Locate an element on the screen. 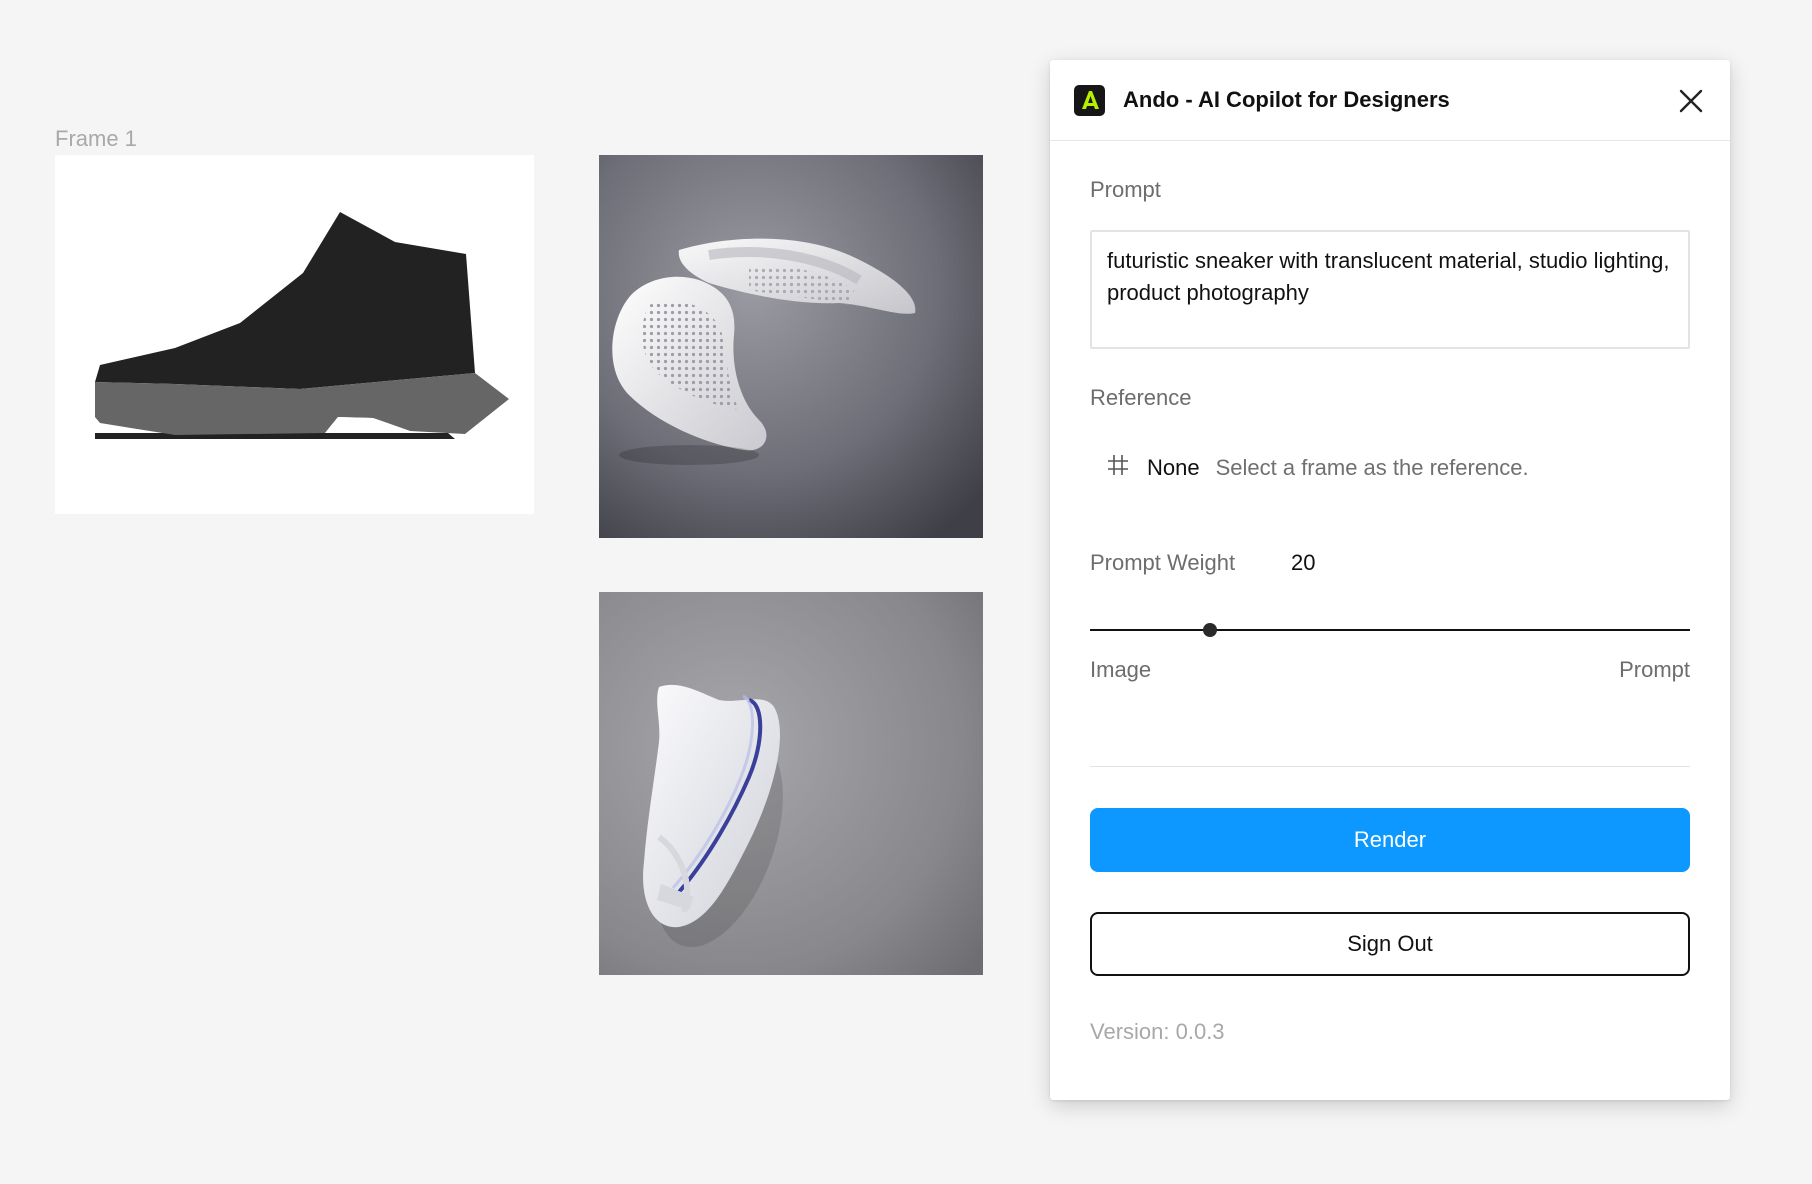  slider-min-label: Image is located at coordinates (1121, 669).